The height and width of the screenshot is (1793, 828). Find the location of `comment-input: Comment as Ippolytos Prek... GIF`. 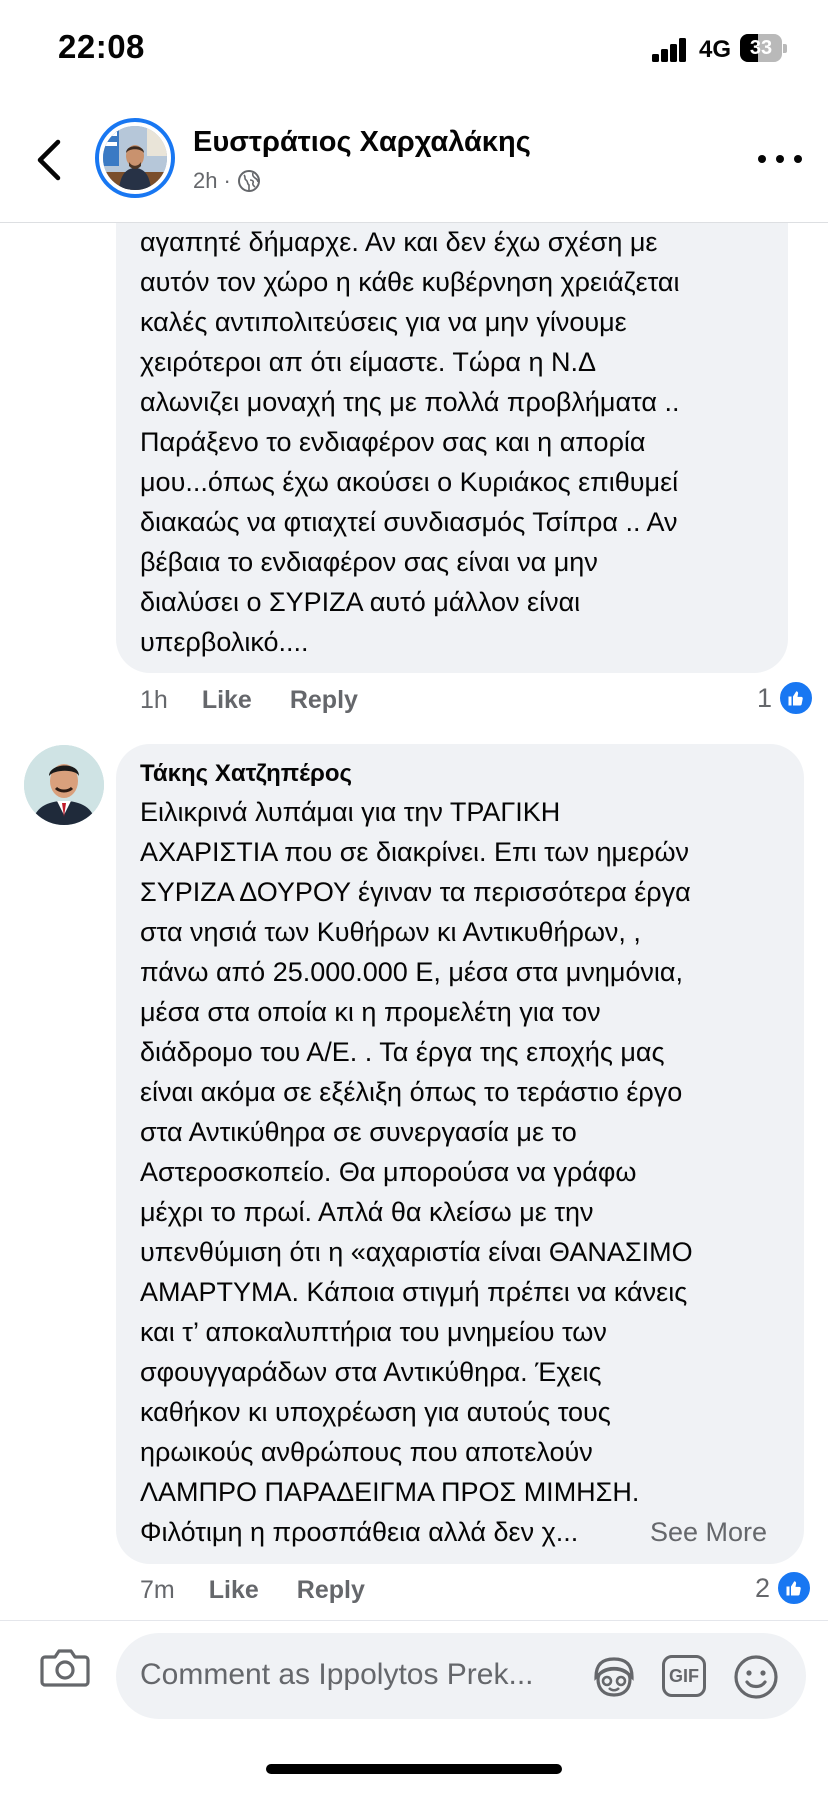

comment-input: Comment as Ippolytos Prek... GIF is located at coordinates (461, 1676).